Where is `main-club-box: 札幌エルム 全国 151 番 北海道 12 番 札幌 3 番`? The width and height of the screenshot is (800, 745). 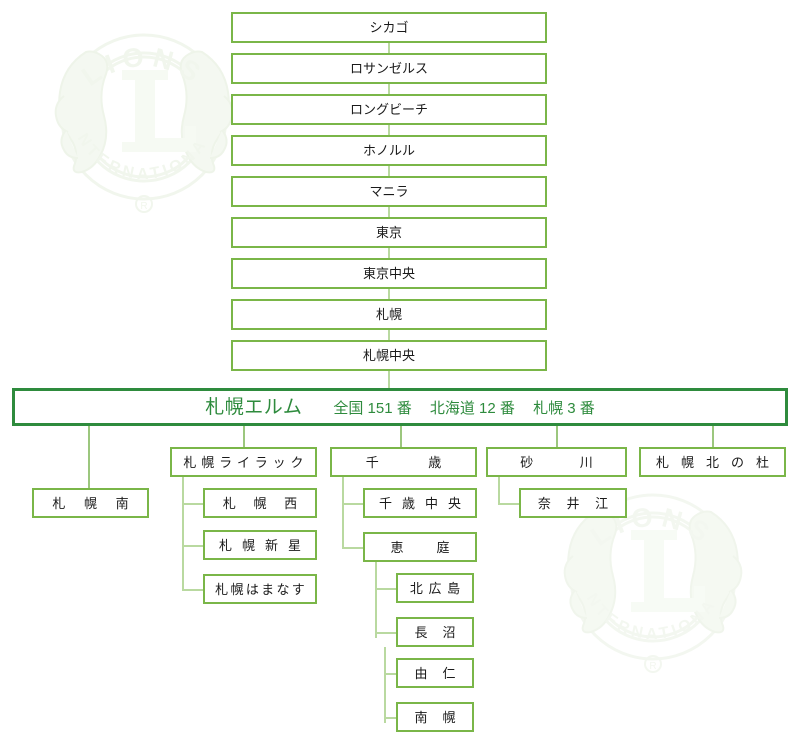 main-club-box: 札幌エルム 全国 151 番 北海道 12 番 札幌 3 番 is located at coordinates (400, 407).